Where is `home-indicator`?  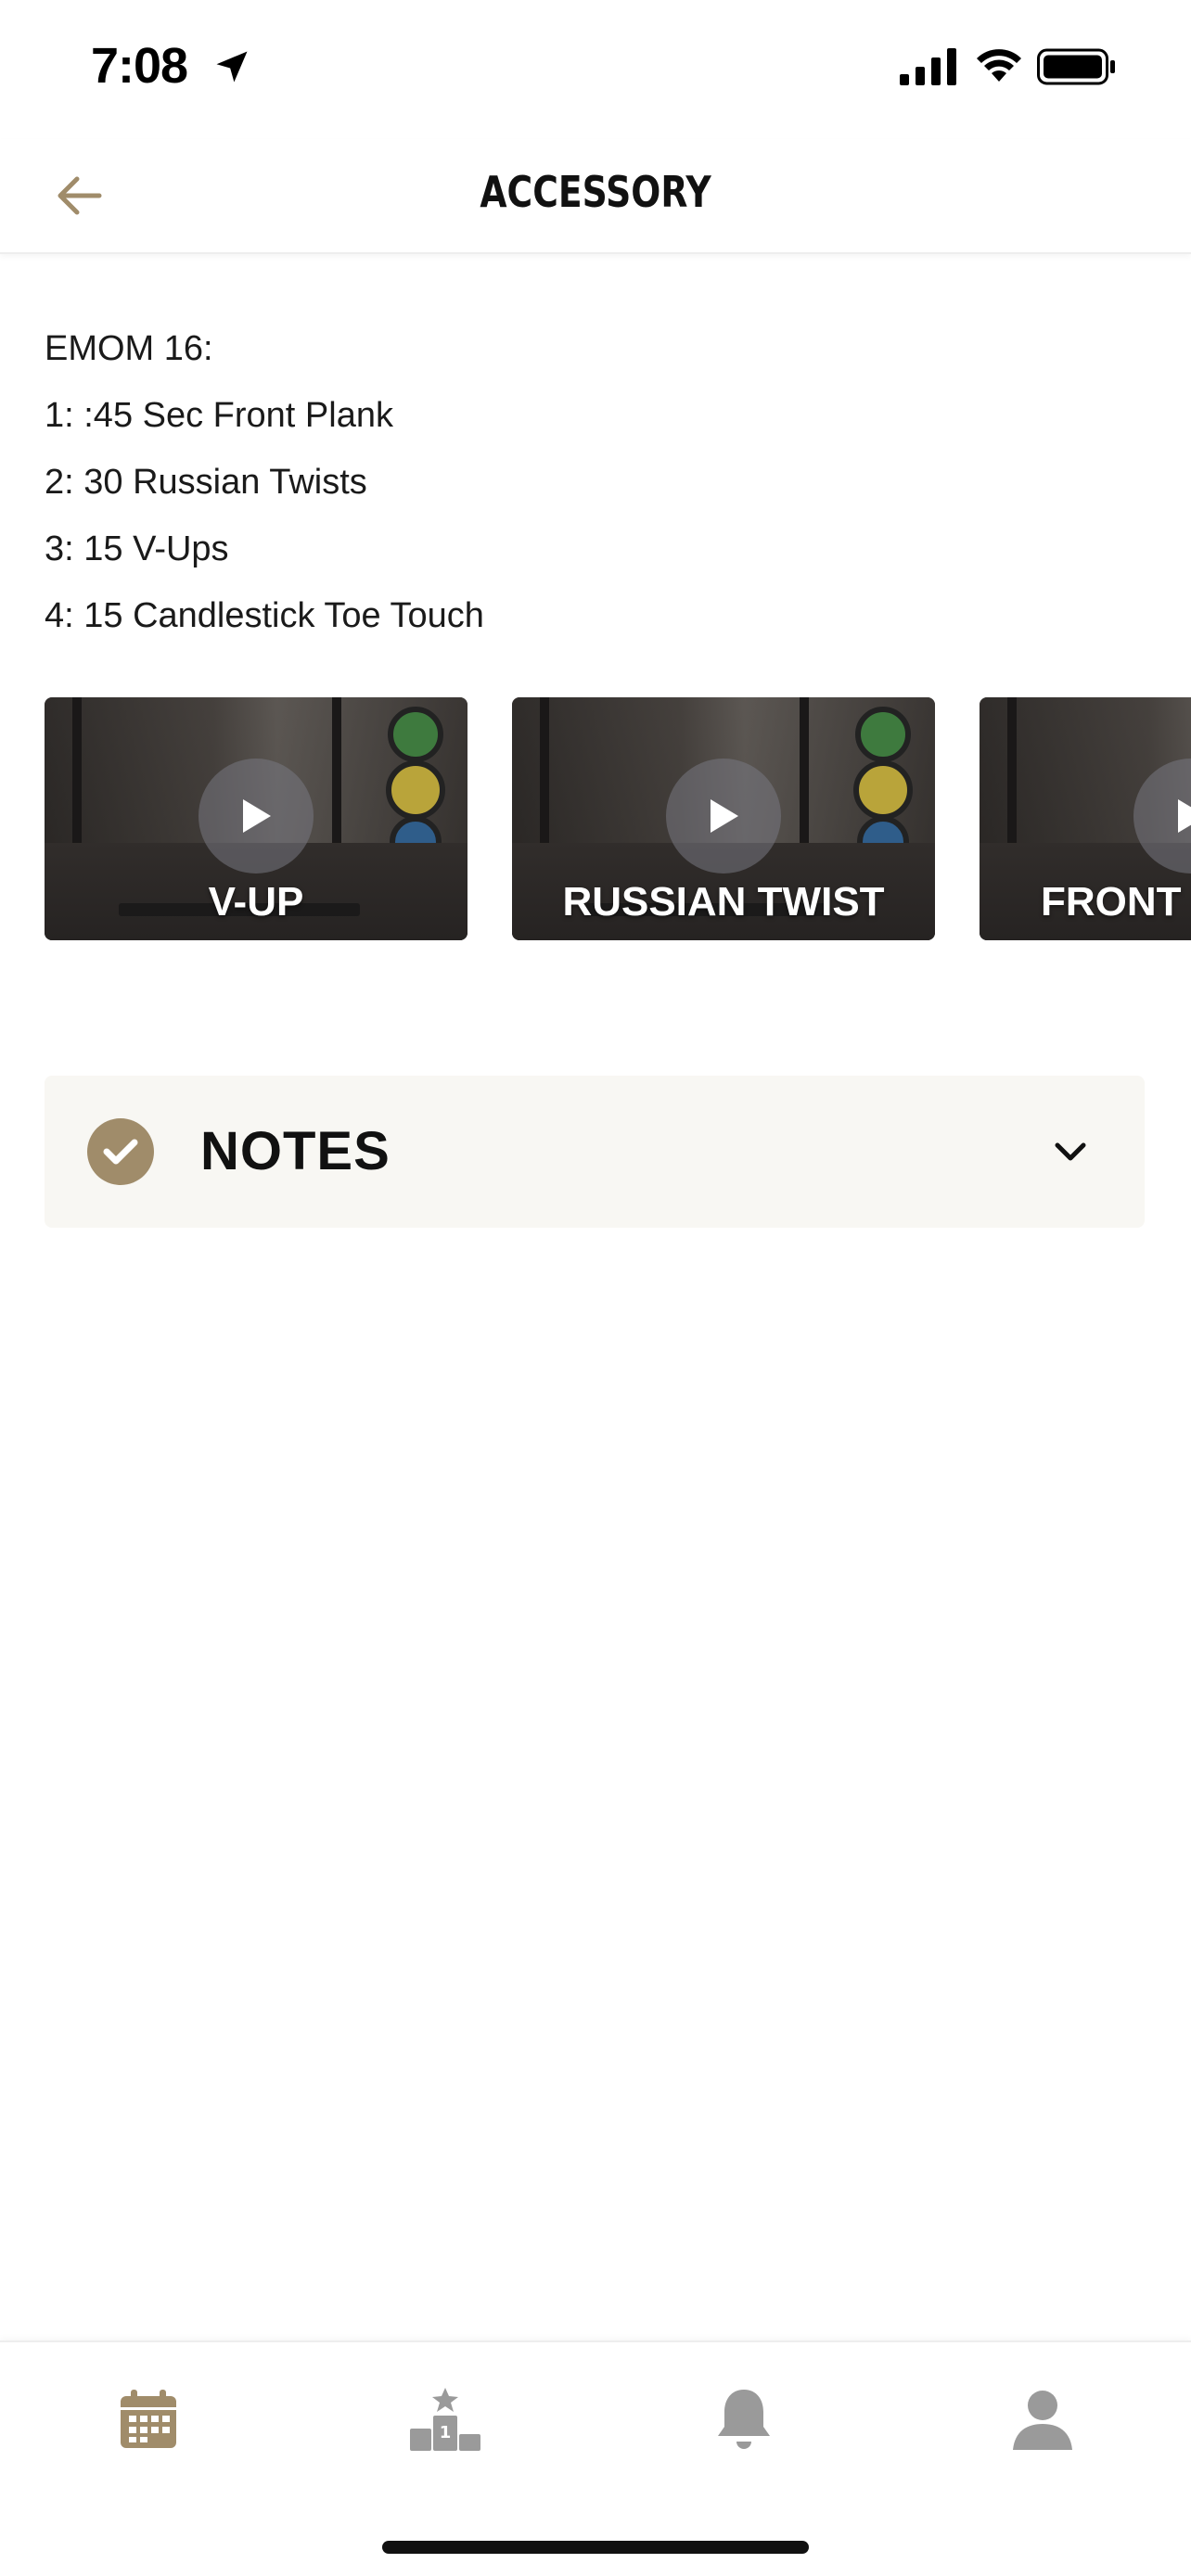
home-indicator is located at coordinates (595, 2547).